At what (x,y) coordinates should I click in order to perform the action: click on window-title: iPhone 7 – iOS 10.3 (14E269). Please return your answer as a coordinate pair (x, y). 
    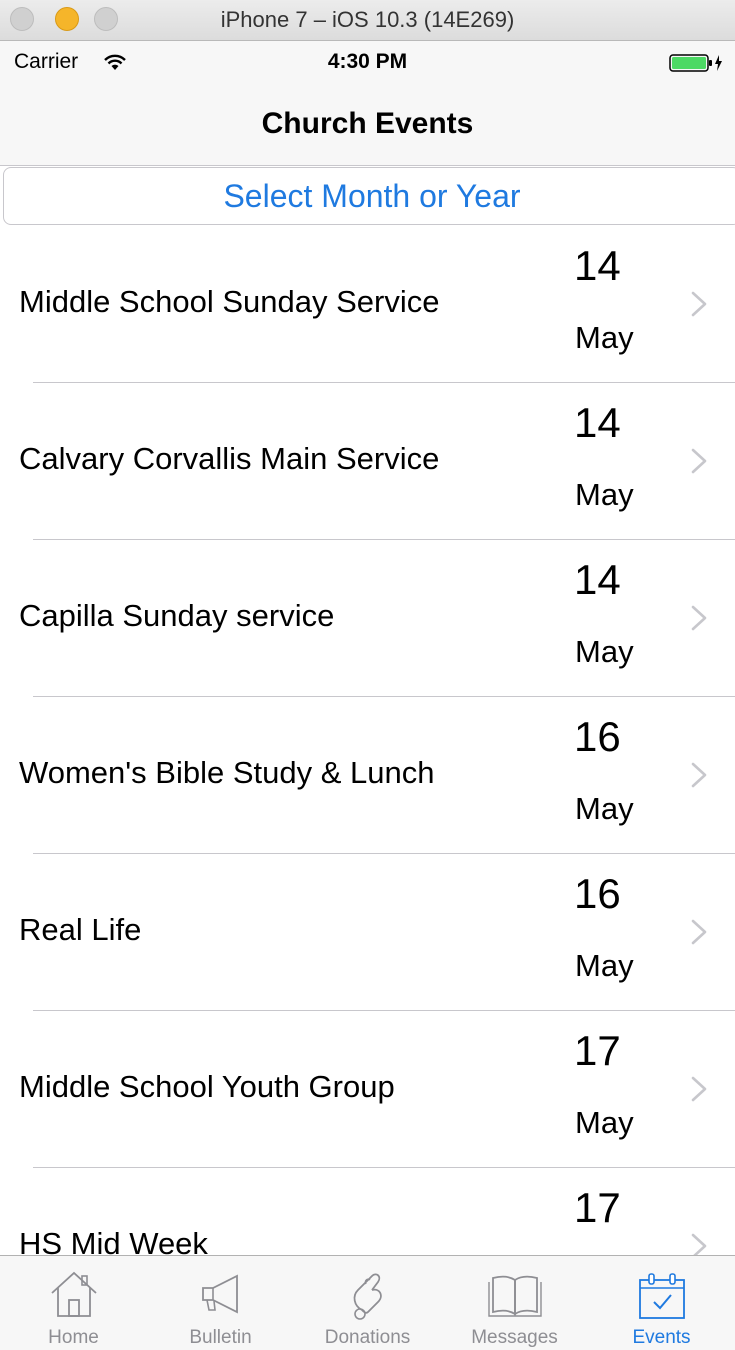
    Looking at the image, I should click on (367, 19).